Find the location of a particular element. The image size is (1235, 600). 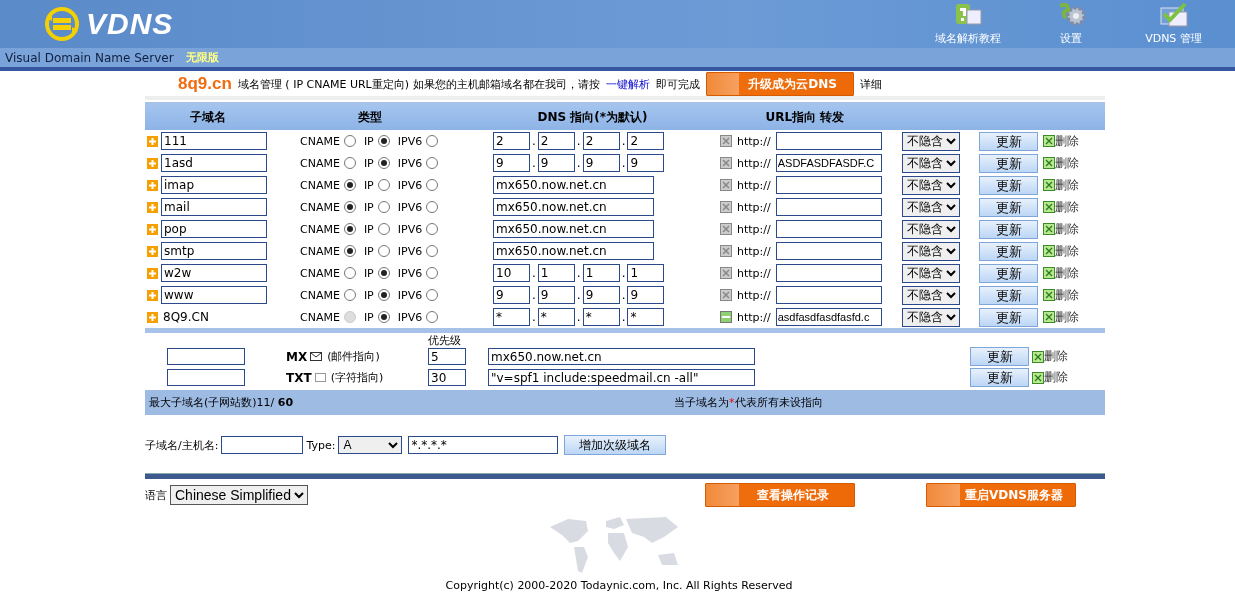

url-field: ASDFASDFASDF.C is located at coordinates (828, 163).